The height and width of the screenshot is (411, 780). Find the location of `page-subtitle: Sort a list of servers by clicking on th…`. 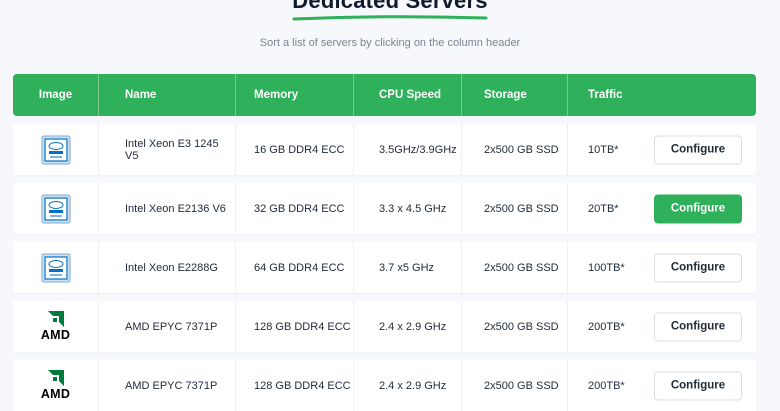

page-subtitle: Sort a list of servers by clicking on th… is located at coordinates (390, 43).